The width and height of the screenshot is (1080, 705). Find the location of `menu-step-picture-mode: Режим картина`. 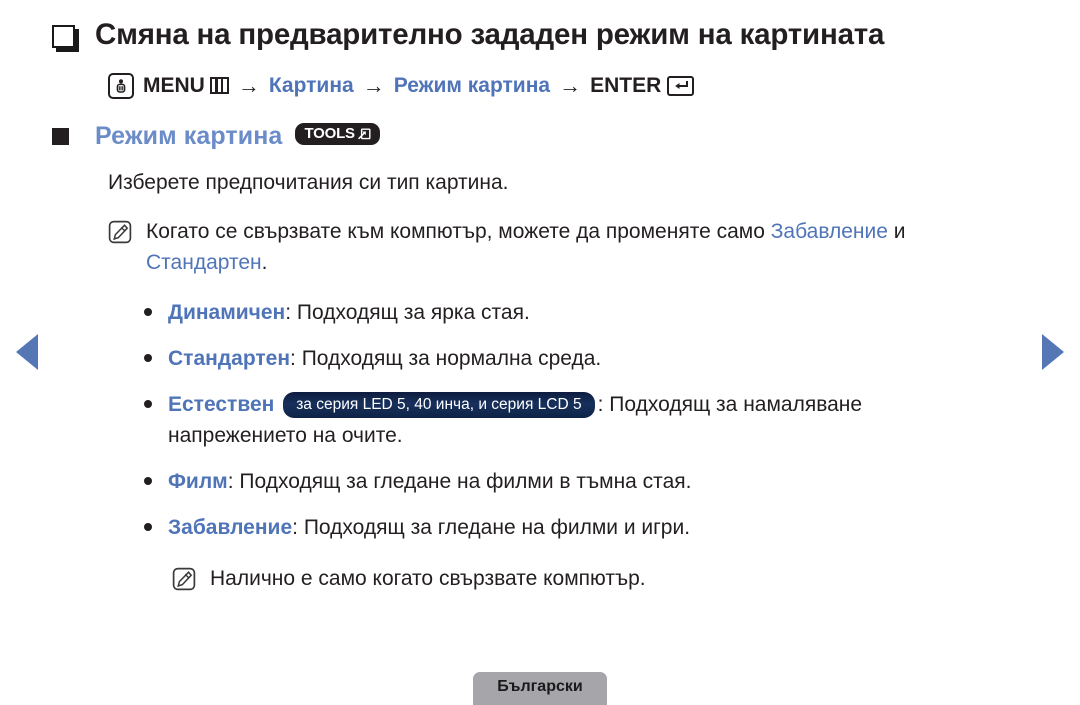

menu-step-picture-mode: Режим картина is located at coordinates (472, 86).